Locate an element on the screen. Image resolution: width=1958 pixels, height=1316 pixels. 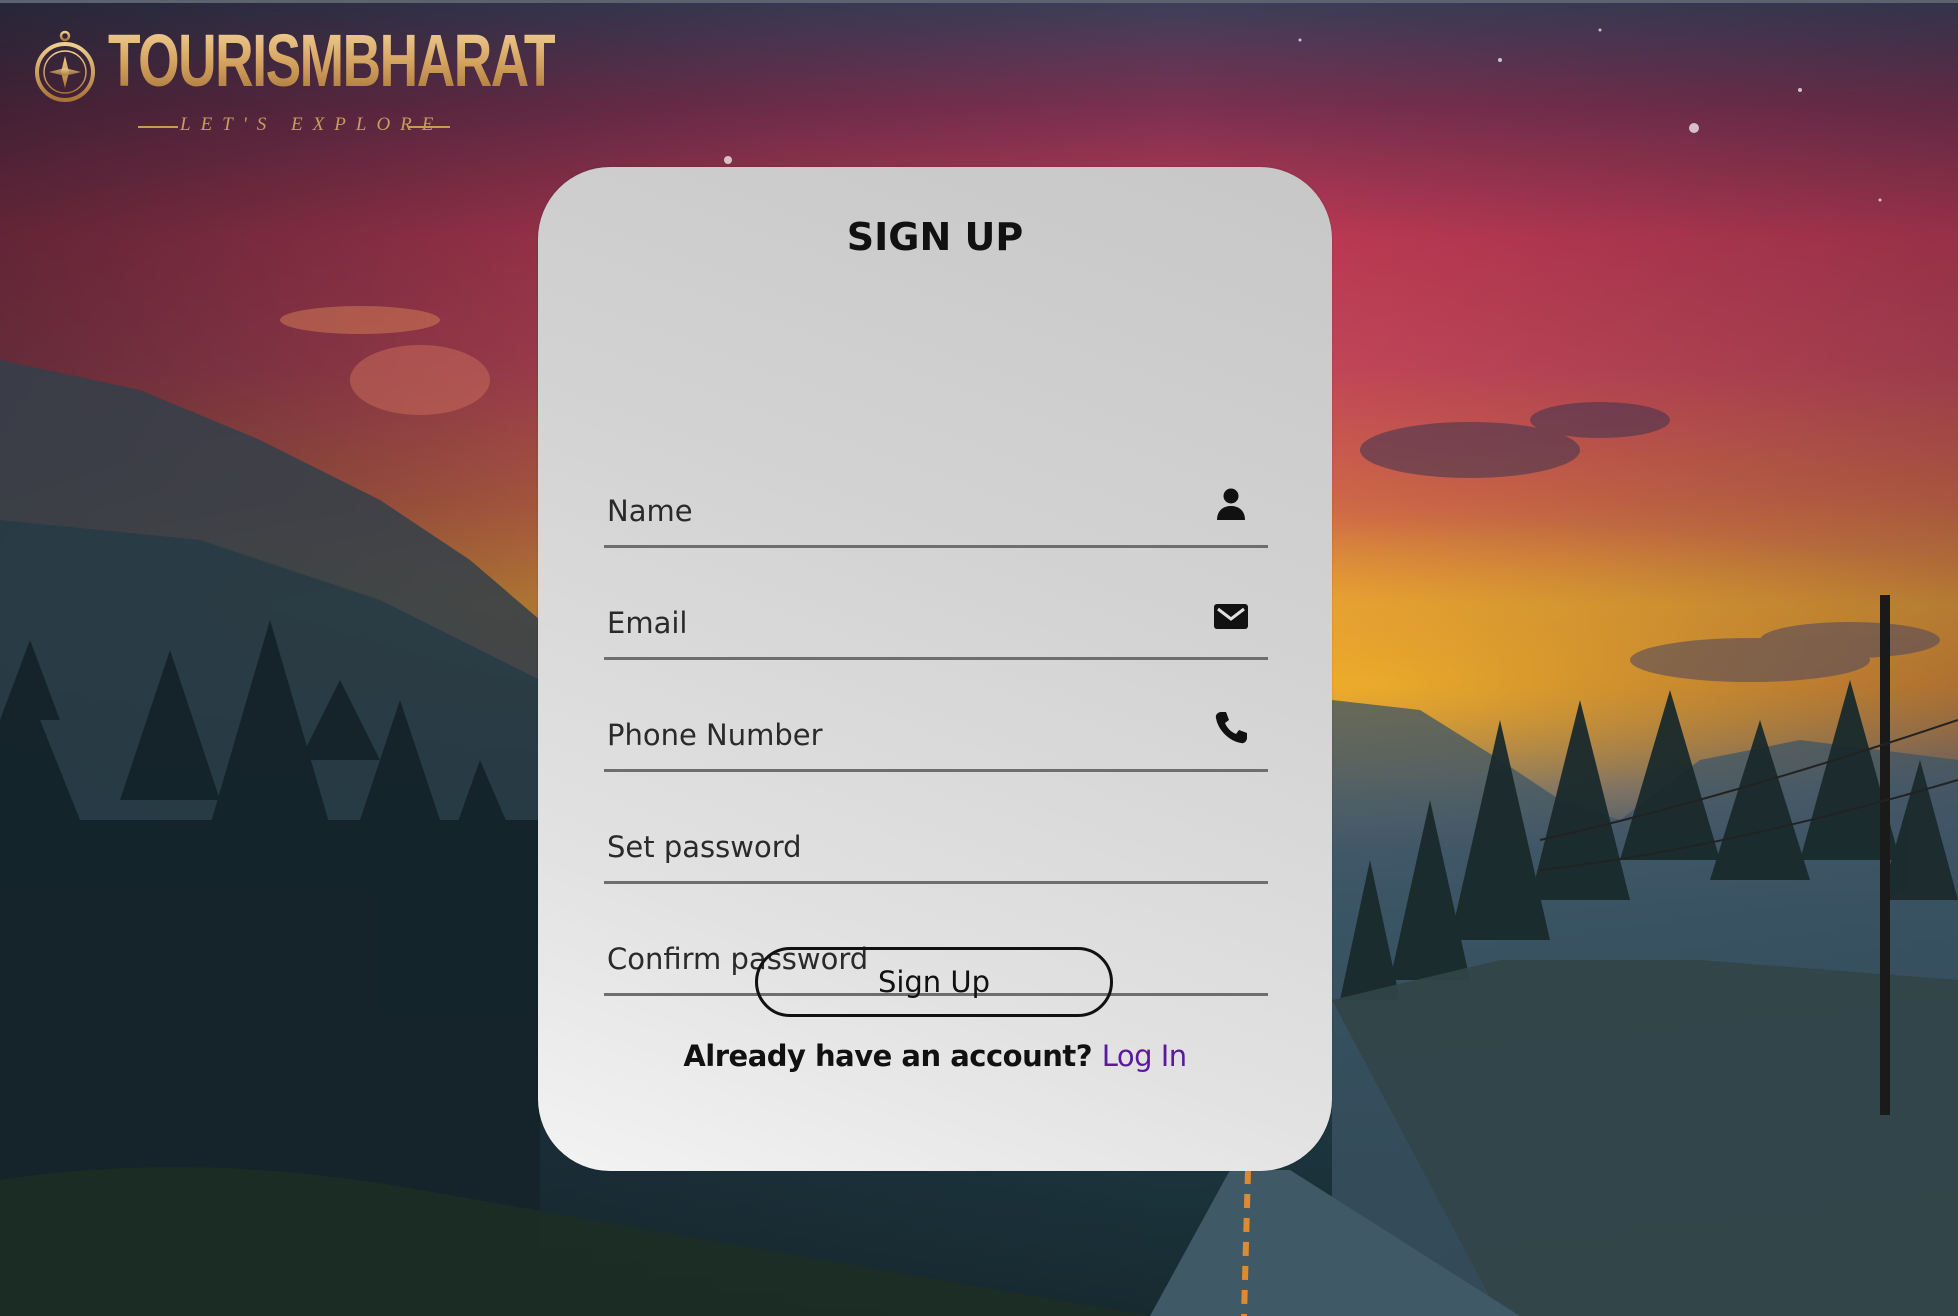
email-input is located at coordinates (885, 623).